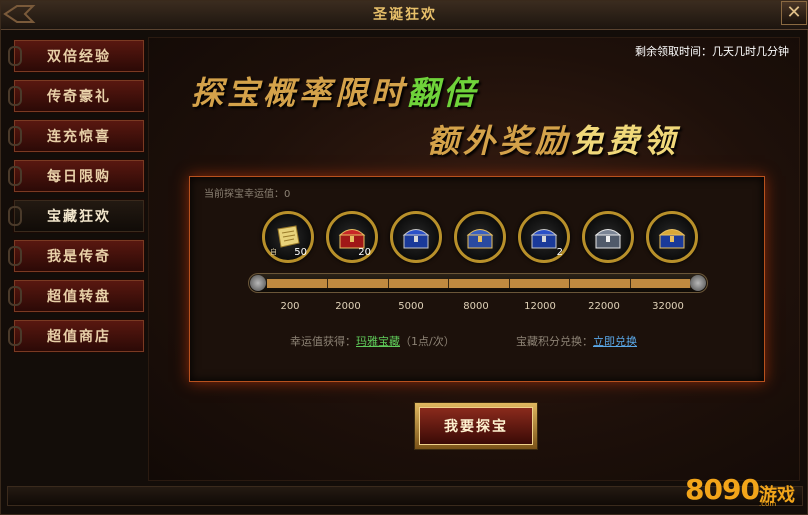  I want to click on window-title: 圣诞狂欢, so click(405, 15).